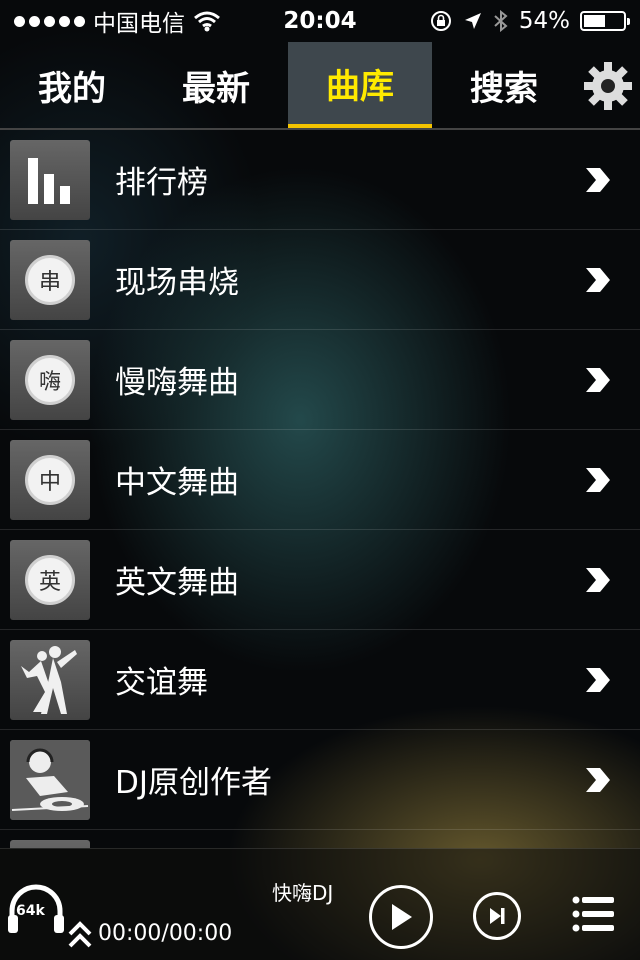  What do you see at coordinates (320, 680) in the screenshot?
I see `list-item-ballroom: 交谊舞` at bounding box center [320, 680].